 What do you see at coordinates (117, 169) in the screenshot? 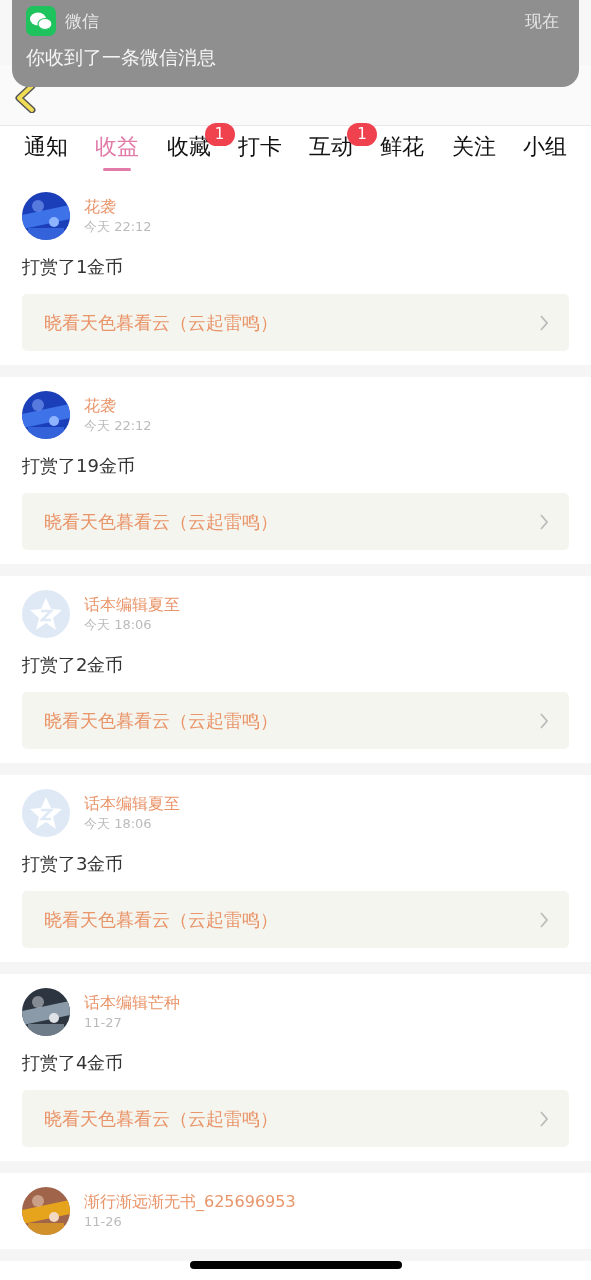
I see `tab-indicator` at bounding box center [117, 169].